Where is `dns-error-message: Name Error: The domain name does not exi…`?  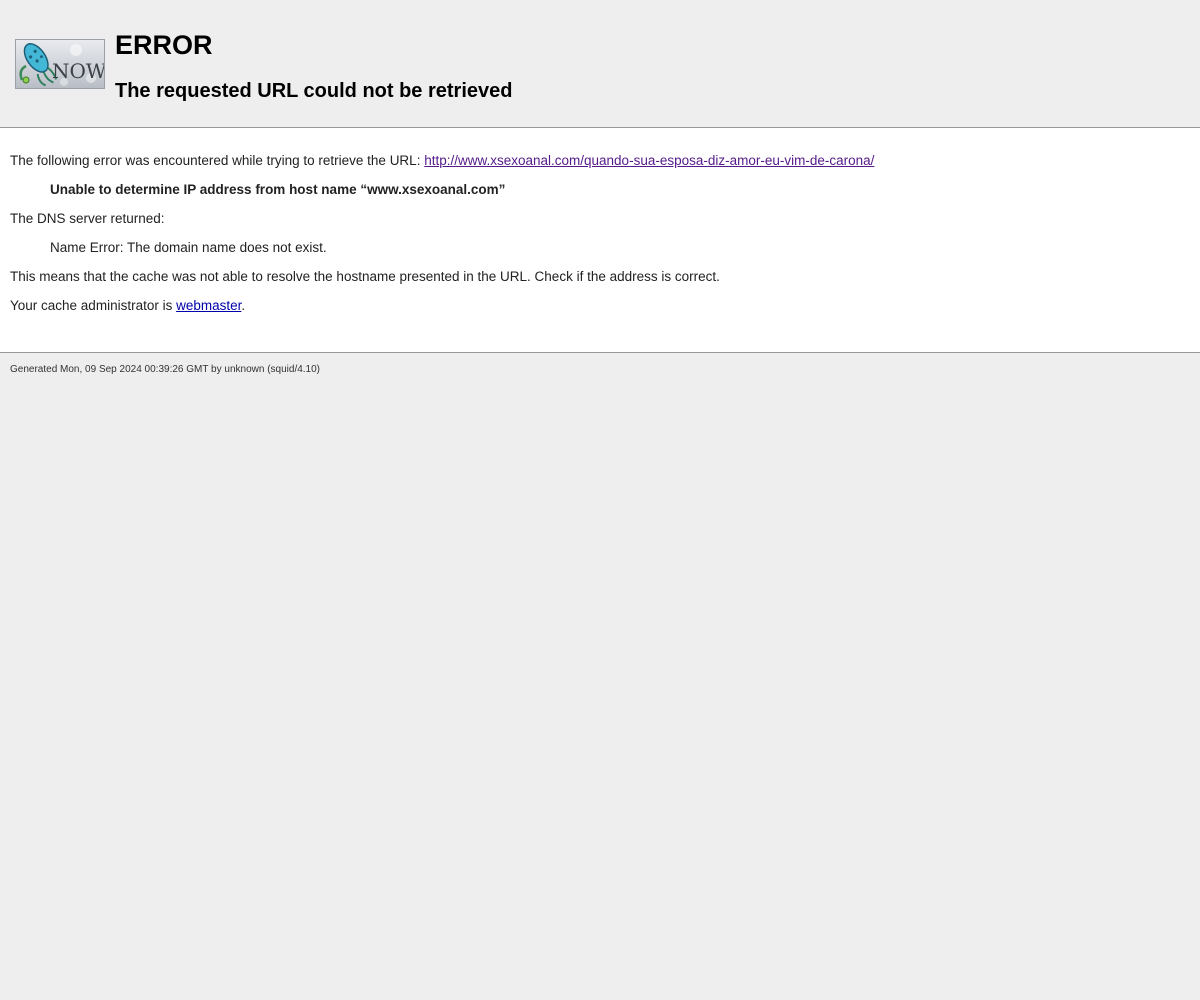 dns-error-message: Name Error: The domain name does not exi… is located at coordinates (188, 247).